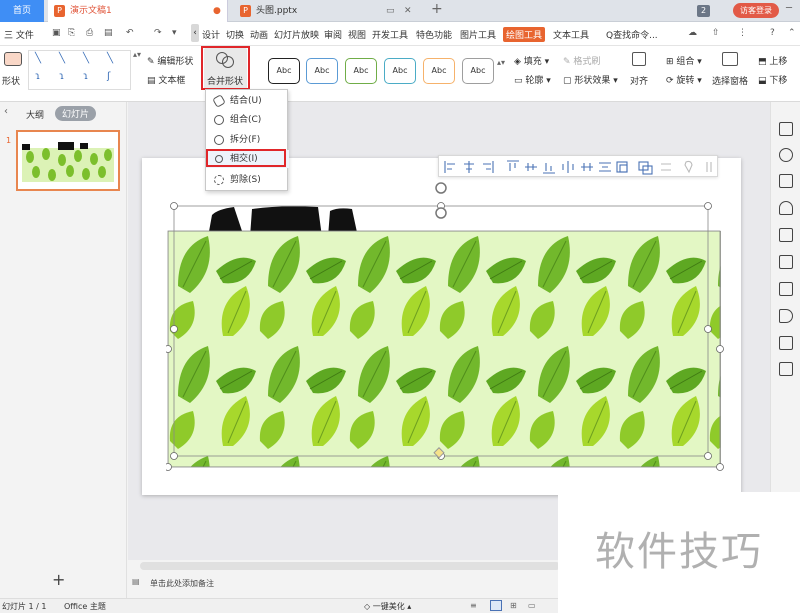 The height and width of the screenshot is (613, 800). I want to click on menu-developer: 开发工具, so click(390, 34).